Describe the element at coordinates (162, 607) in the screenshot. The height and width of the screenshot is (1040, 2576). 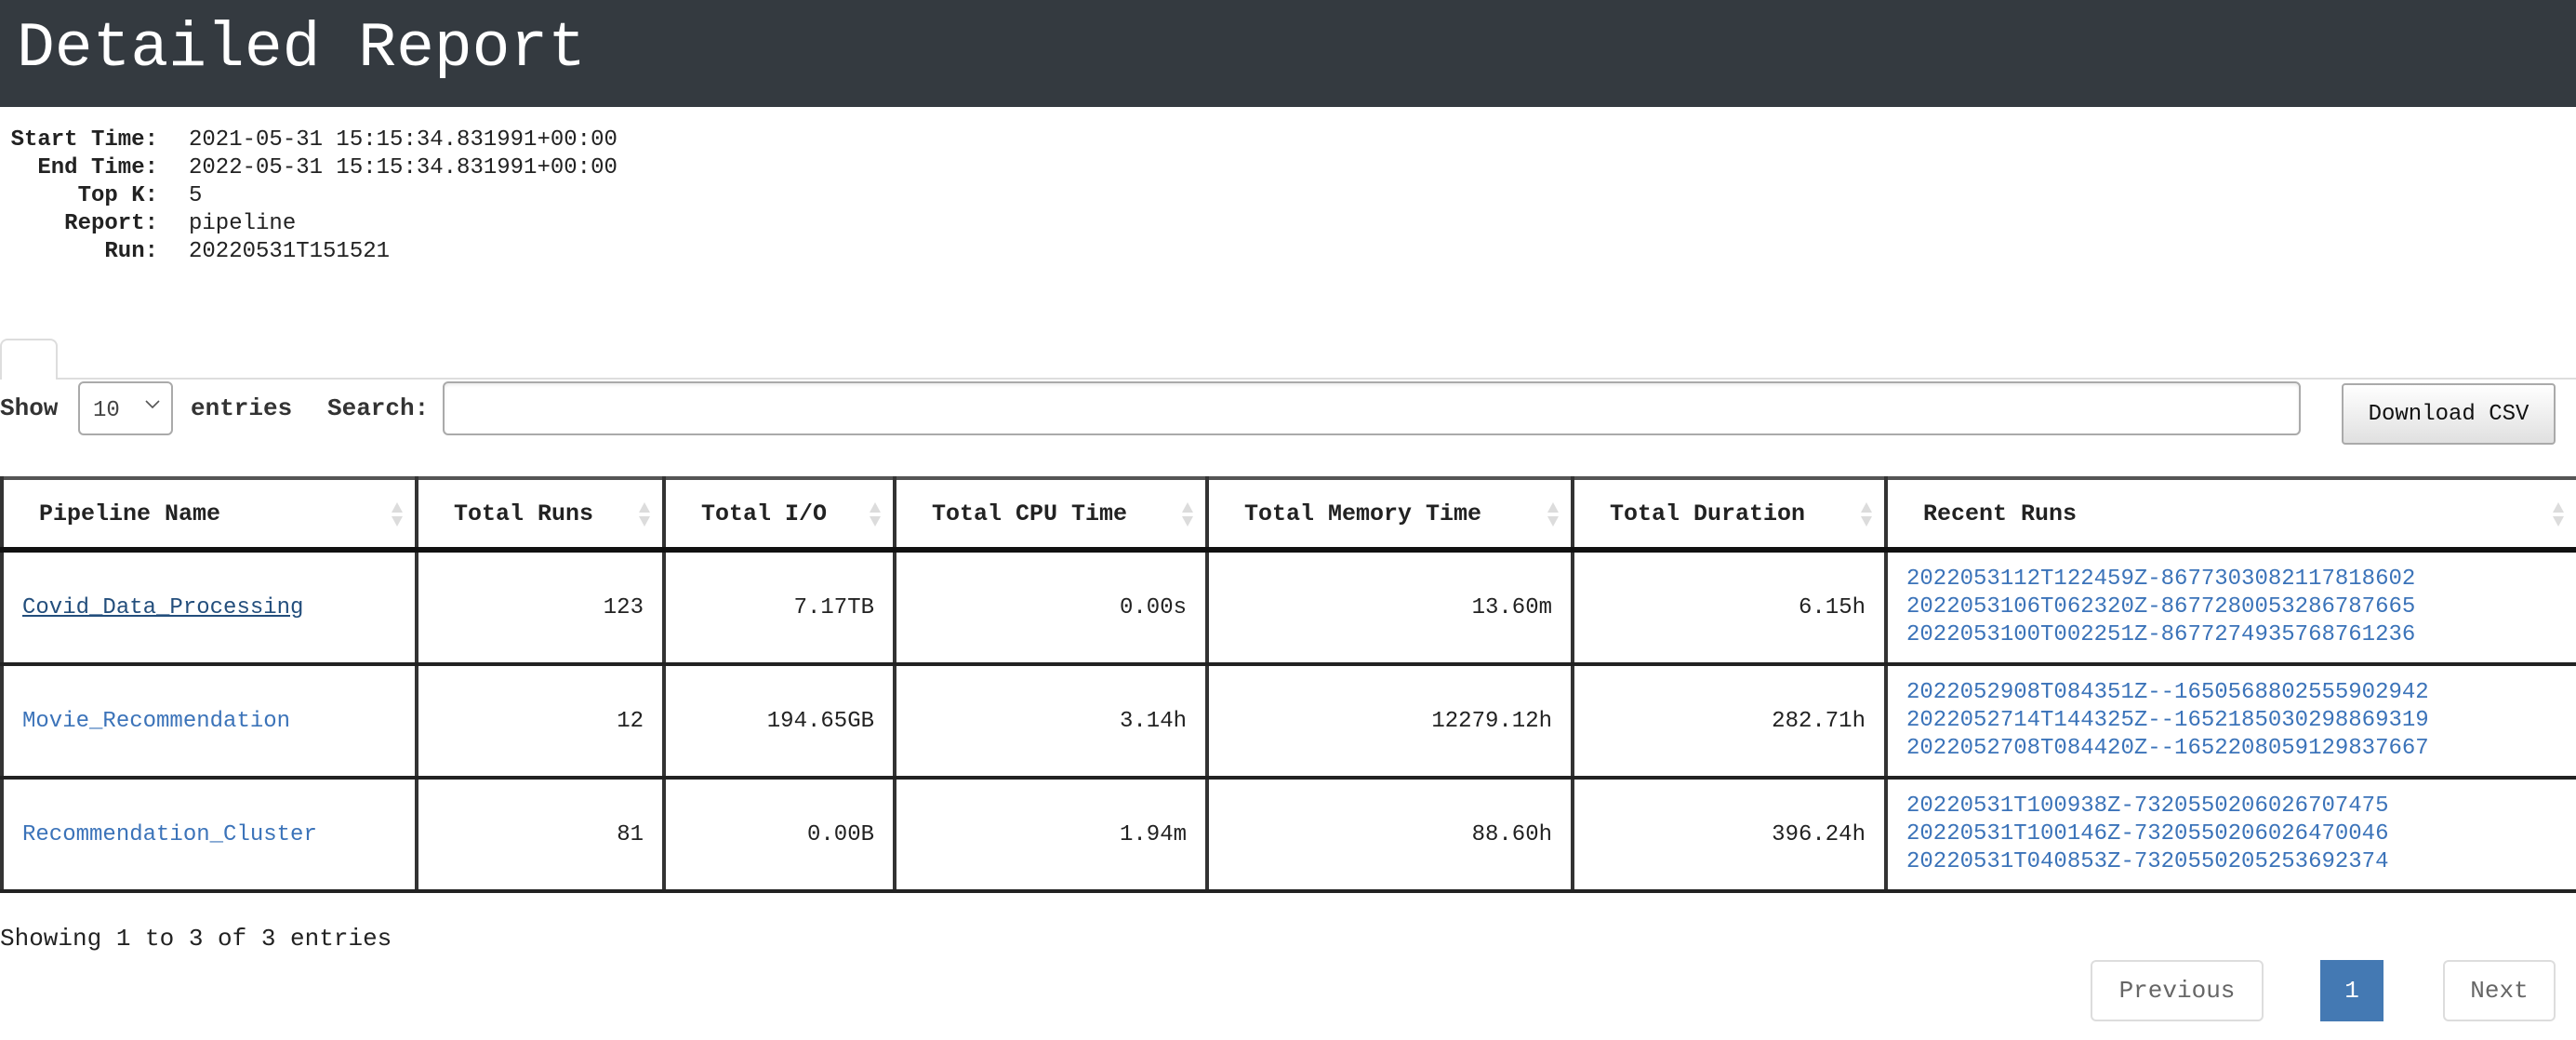
I see `pipeline-link: Covid_Data_Processing` at that location.